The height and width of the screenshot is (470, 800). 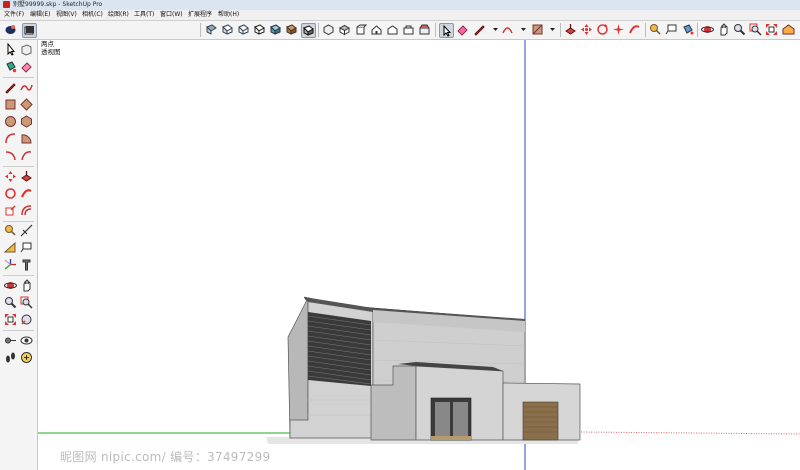 What do you see at coordinates (690, 433) in the screenshot?
I see `red-axis-dotted` at bounding box center [690, 433].